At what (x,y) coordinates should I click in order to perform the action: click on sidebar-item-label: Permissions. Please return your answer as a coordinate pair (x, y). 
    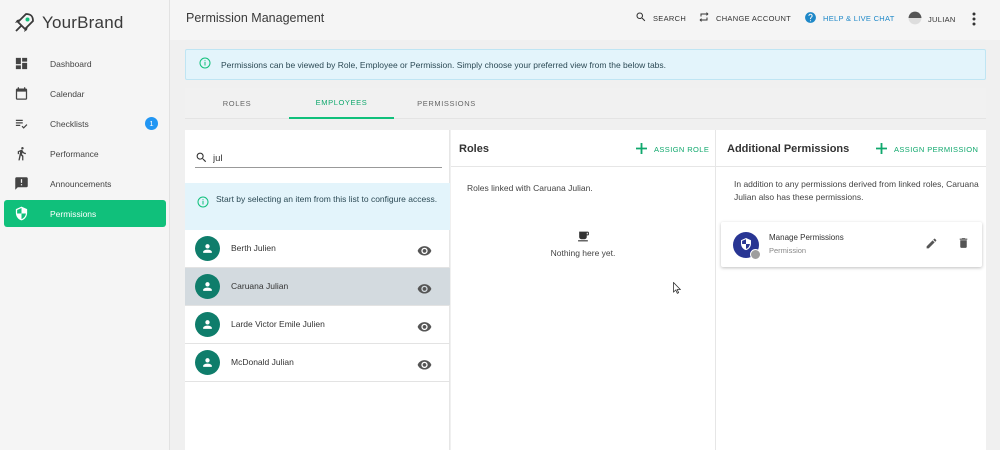
    Looking at the image, I should click on (73, 213).